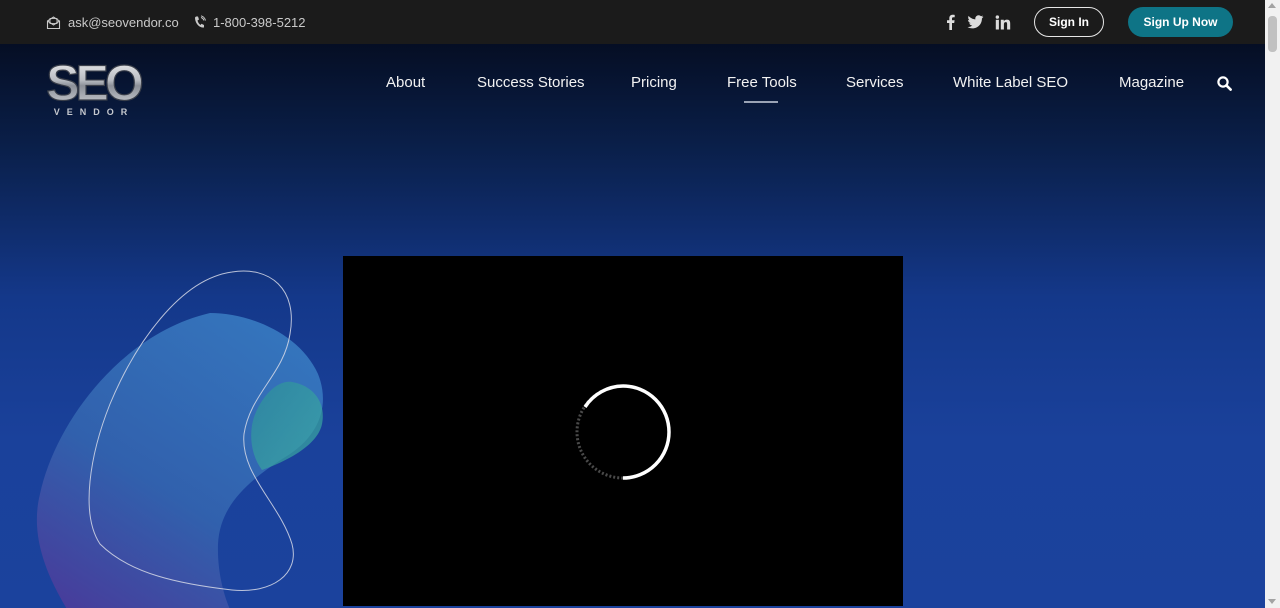 This screenshot has width=1280, height=608. Describe the element at coordinates (179, 439) in the screenshot. I see `decorative-blob` at that location.